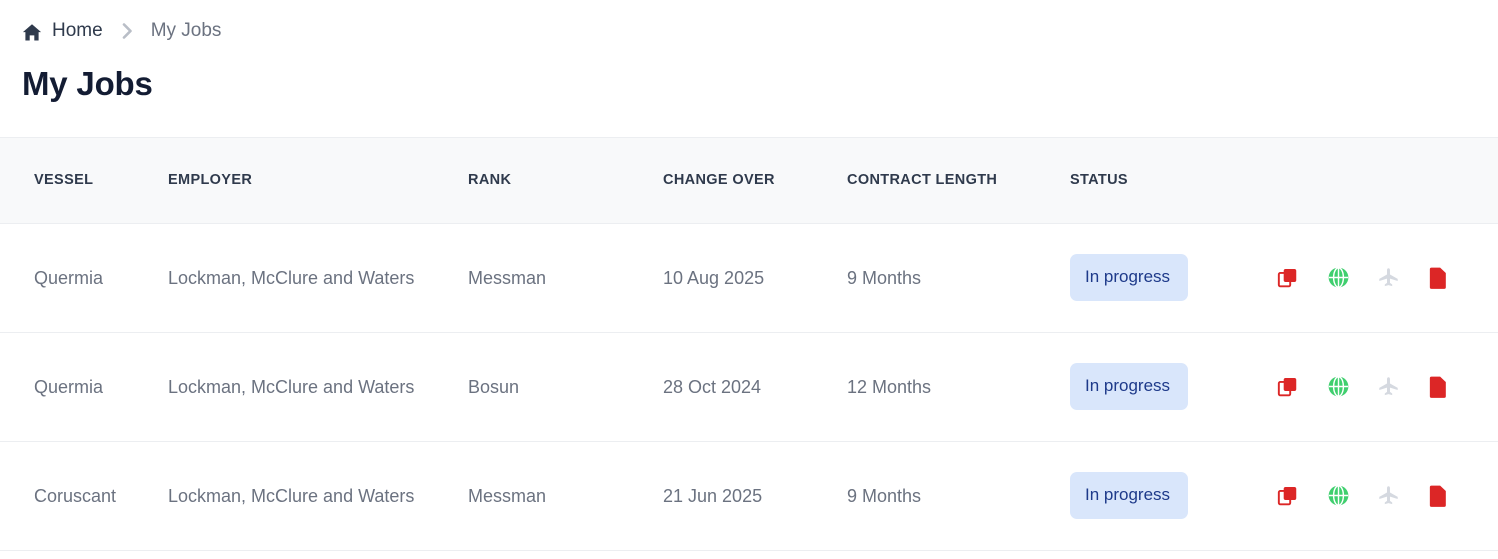 This screenshot has height=559, width=1498. Describe the element at coordinates (713, 495) in the screenshot. I see `cell-change-over: 21 Jun 2025` at that location.